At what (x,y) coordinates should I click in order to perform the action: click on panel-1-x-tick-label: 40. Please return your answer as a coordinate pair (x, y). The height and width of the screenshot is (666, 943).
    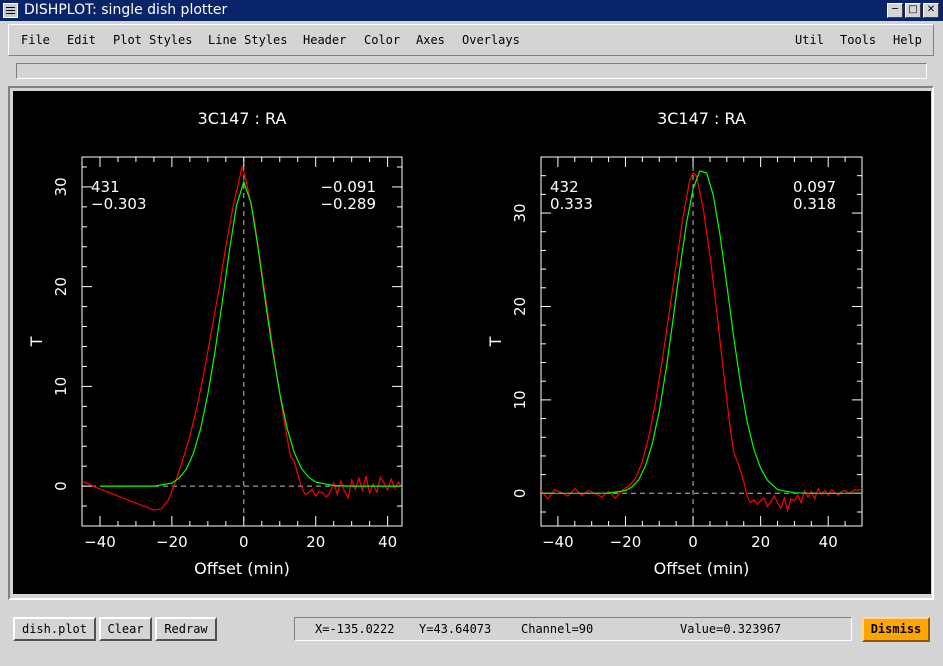
    Looking at the image, I should click on (387, 542).